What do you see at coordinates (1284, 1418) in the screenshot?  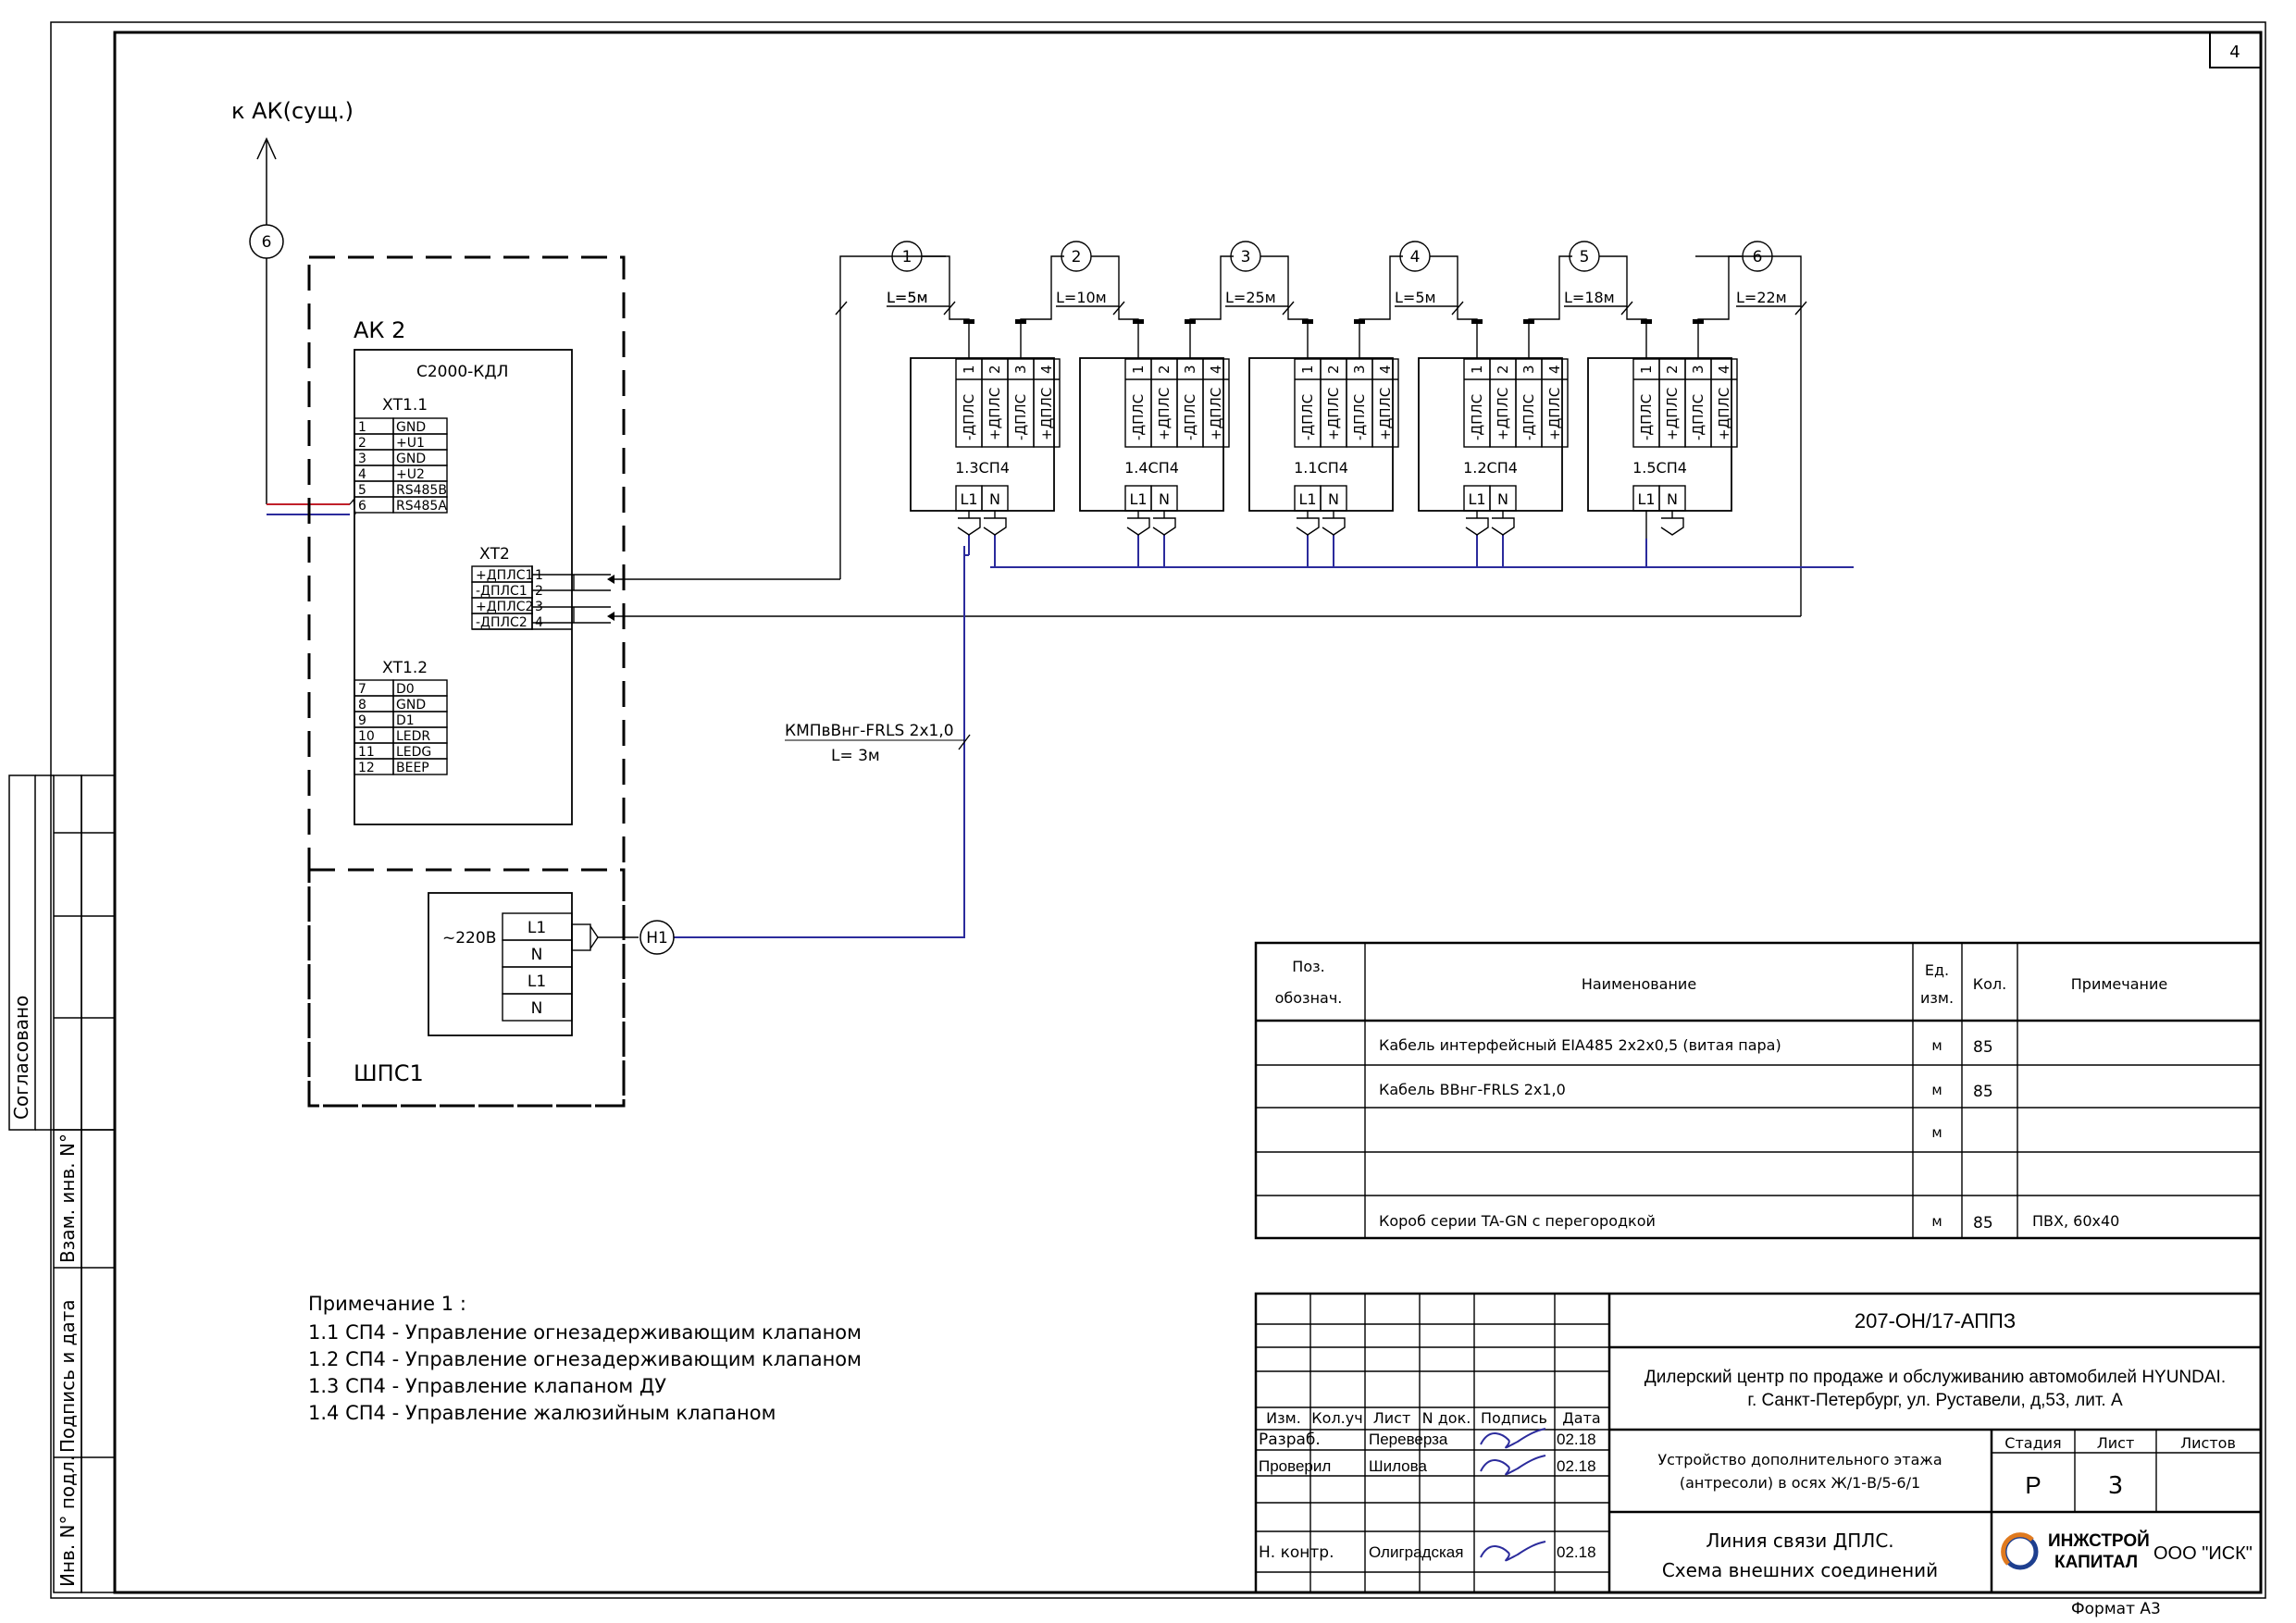 I see `tb-col-header: Изм.` at bounding box center [1284, 1418].